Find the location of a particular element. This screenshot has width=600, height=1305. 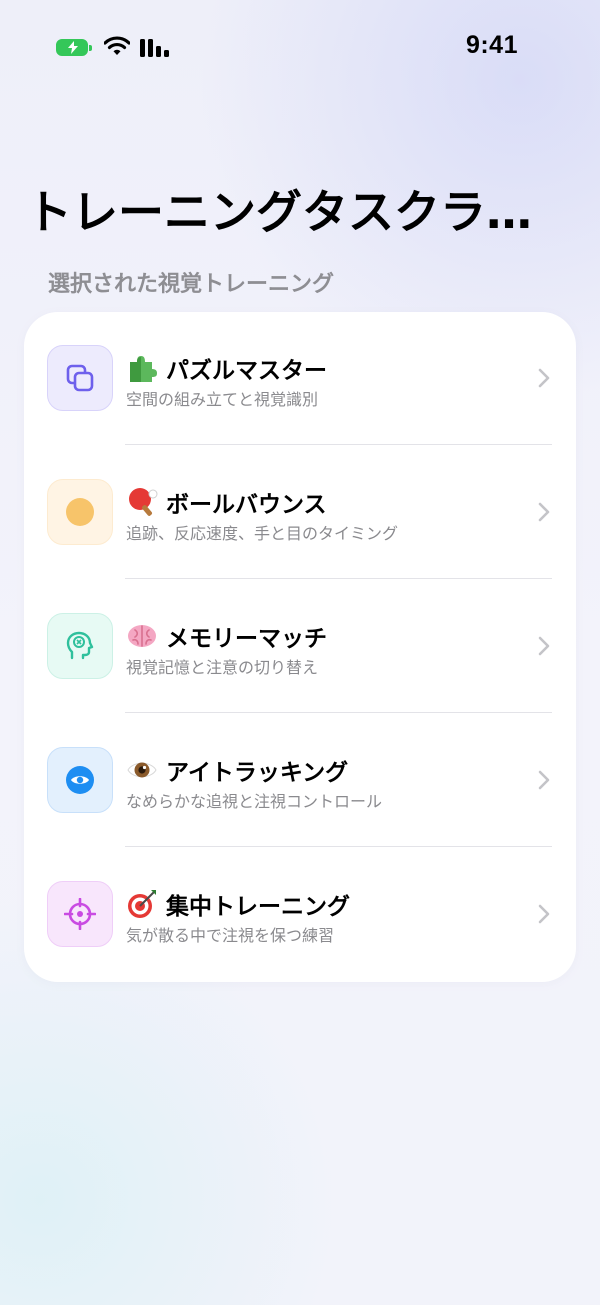

task-row-puzzle-master: パズルマスター 空間の組み立てと視覚識別 is located at coordinates (300, 379).